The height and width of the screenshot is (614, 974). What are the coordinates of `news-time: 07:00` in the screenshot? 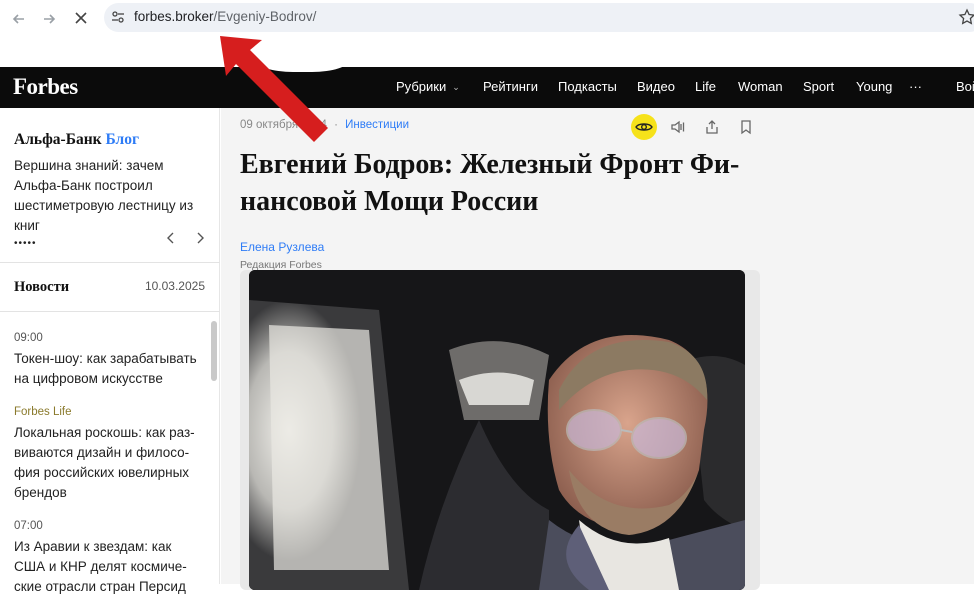 It's located at (28, 526).